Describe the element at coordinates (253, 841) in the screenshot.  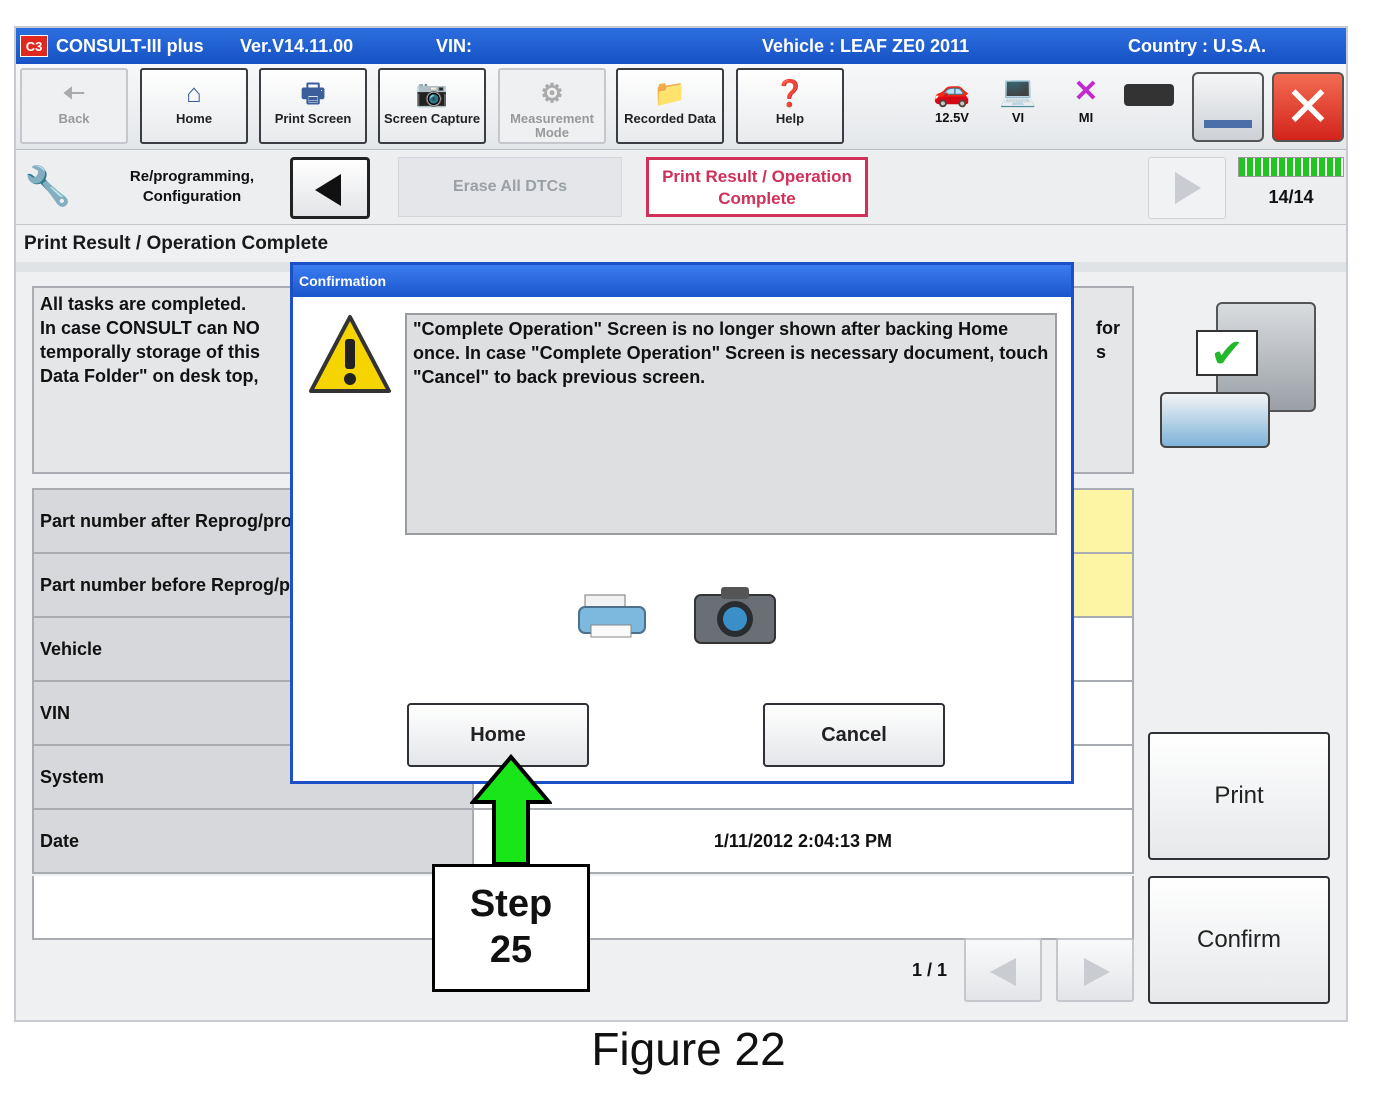
I see `row-label: Date` at that location.